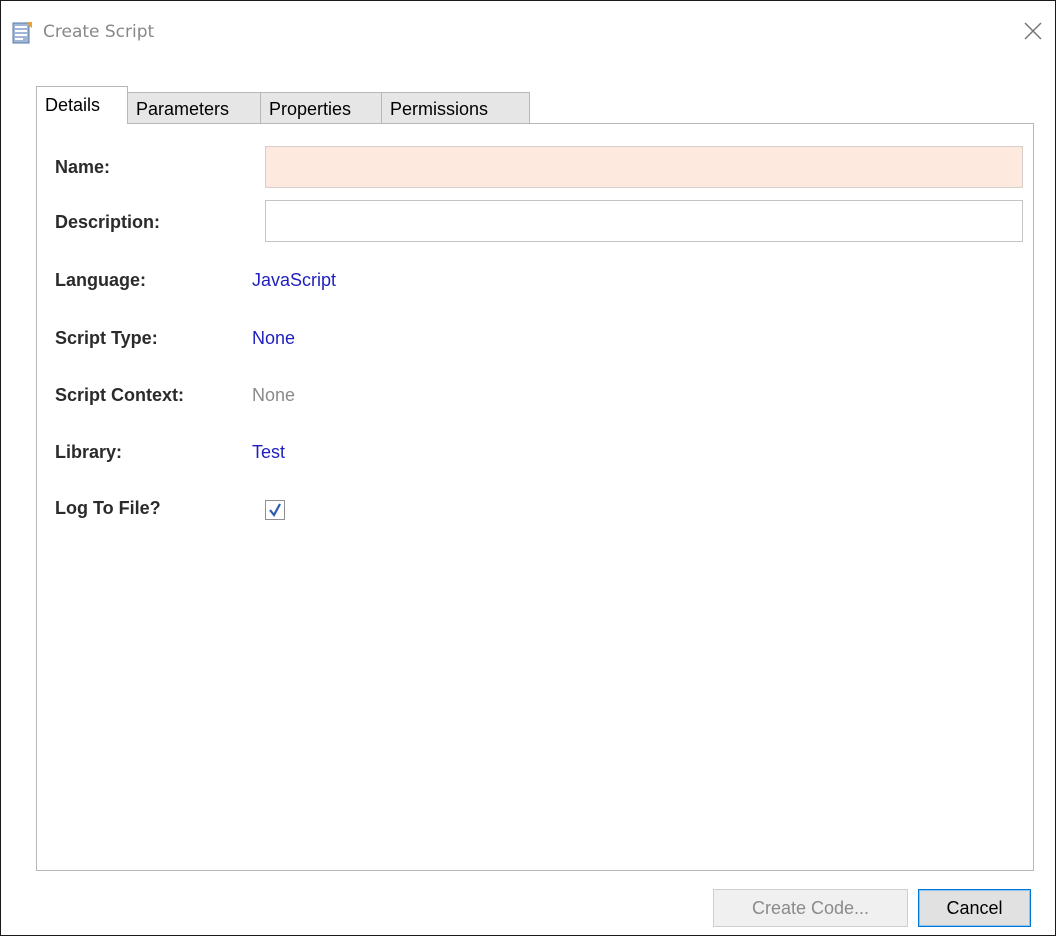 This screenshot has width=1056, height=936. Describe the element at coordinates (22, 33) in the screenshot. I see `script-document-icon` at that location.